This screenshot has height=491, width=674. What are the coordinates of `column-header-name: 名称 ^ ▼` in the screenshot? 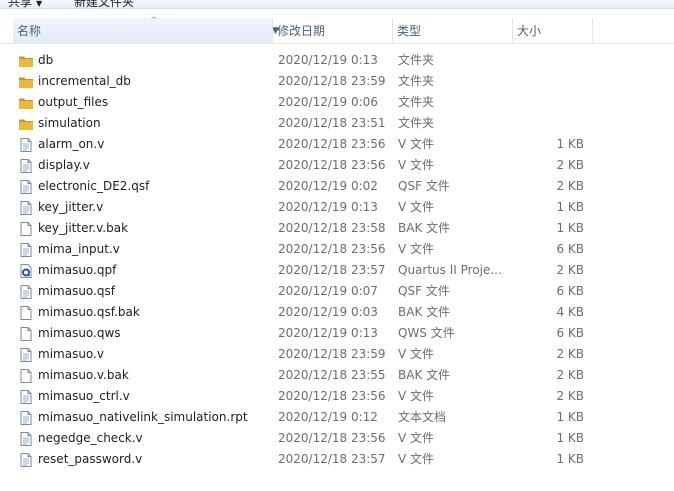 It's located at (146, 30).